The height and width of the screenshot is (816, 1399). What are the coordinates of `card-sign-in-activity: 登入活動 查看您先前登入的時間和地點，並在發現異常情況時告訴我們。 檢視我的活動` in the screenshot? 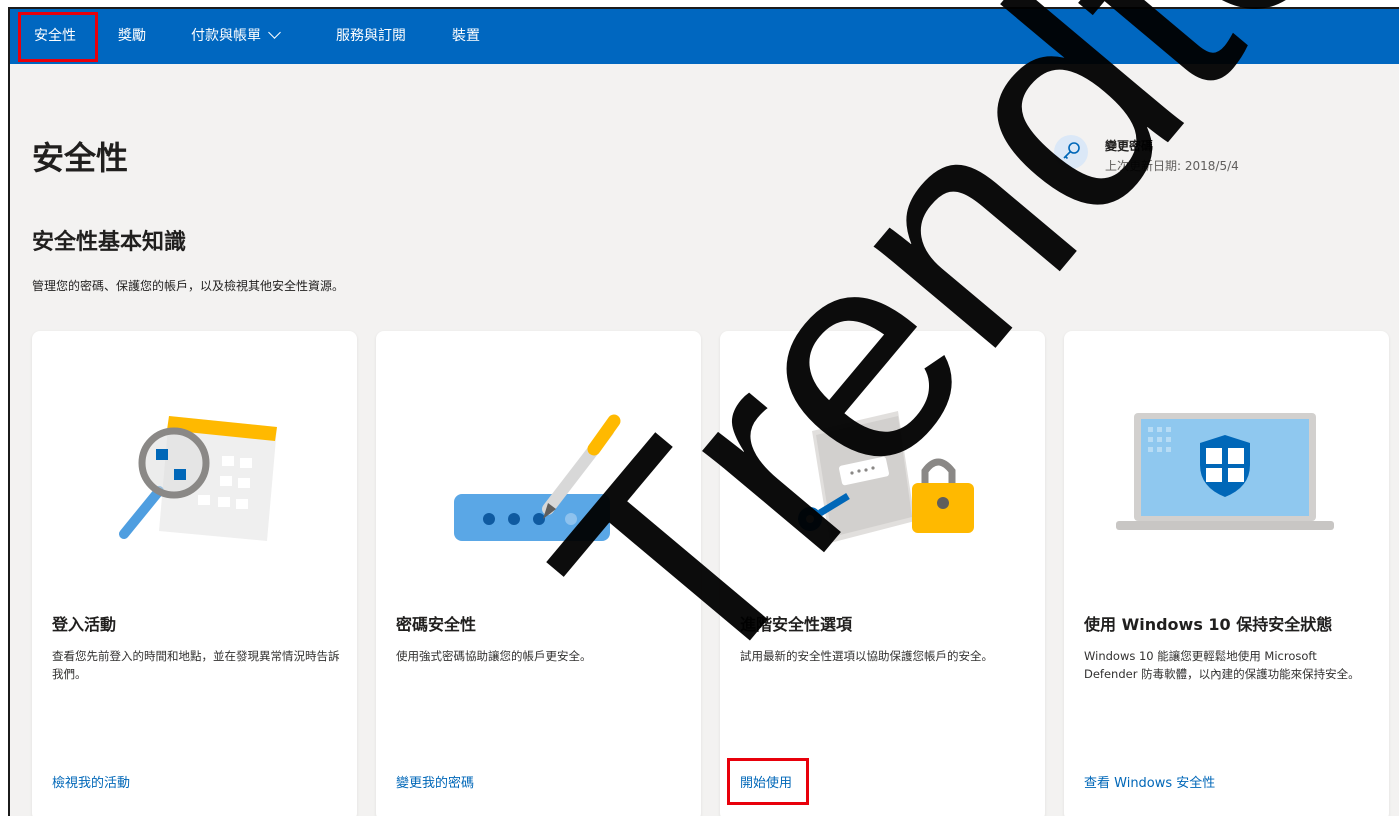 It's located at (194, 573).